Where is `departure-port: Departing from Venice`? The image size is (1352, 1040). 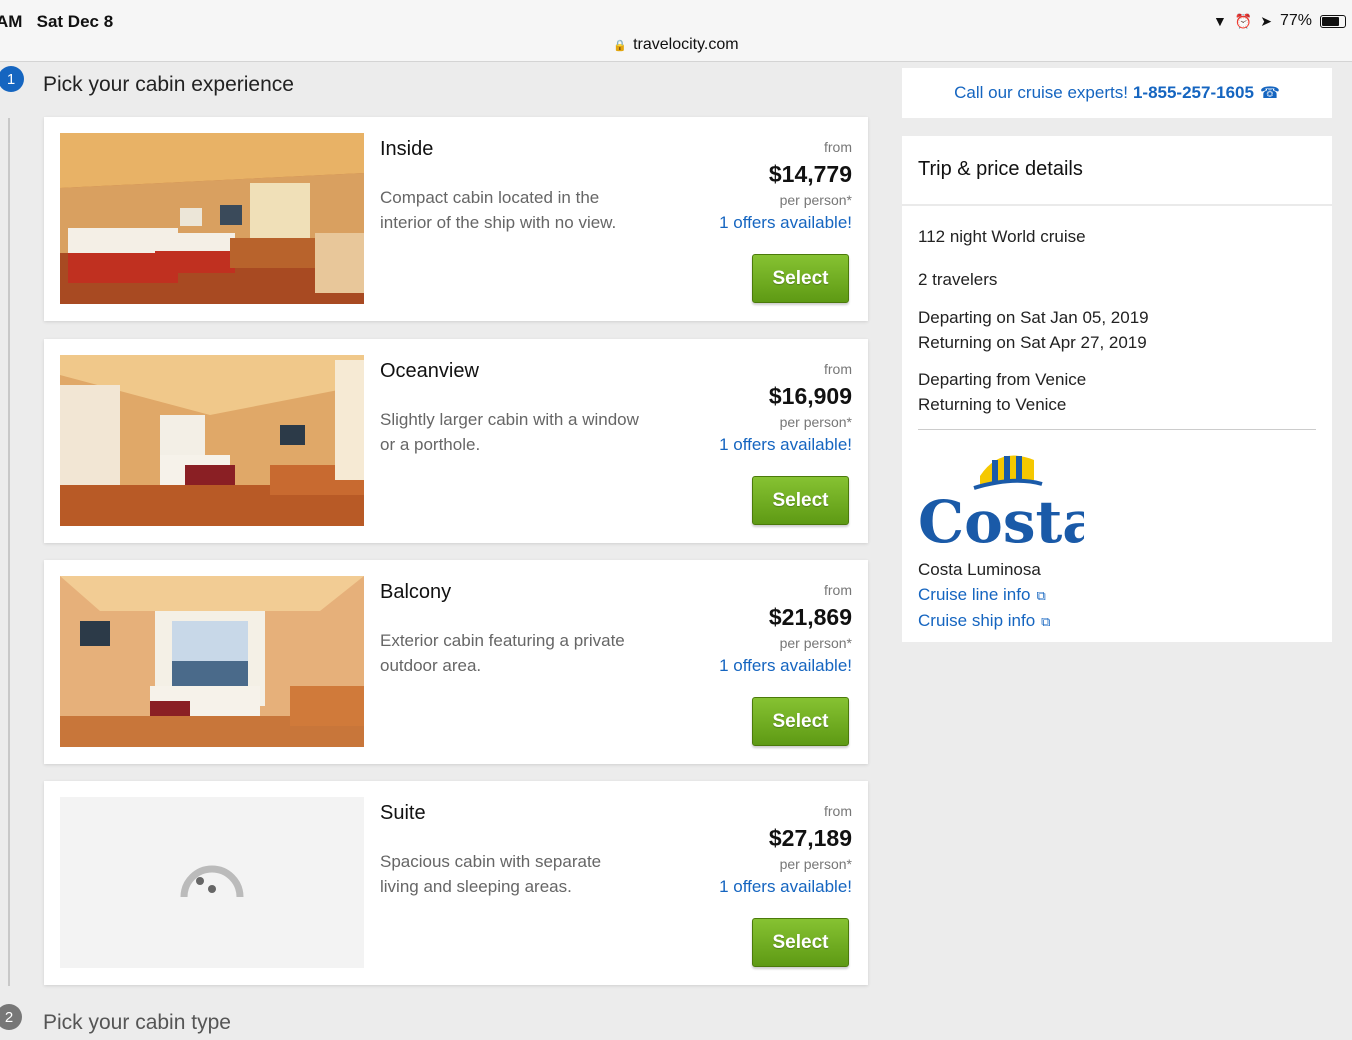
departure-port: Departing from Venice is located at coordinates (1002, 379).